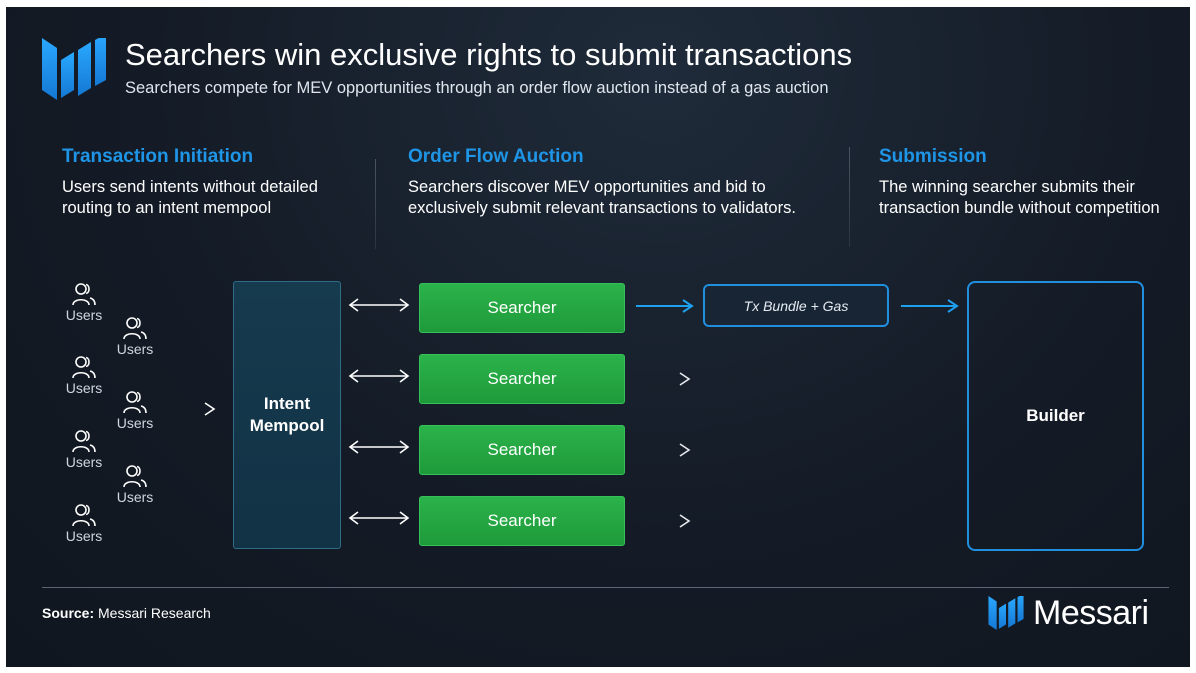 This screenshot has width=1196, height=673. What do you see at coordinates (154, 613) in the screenshot?
I see `source-value: Messari Research` at bounding box center [154, 613].